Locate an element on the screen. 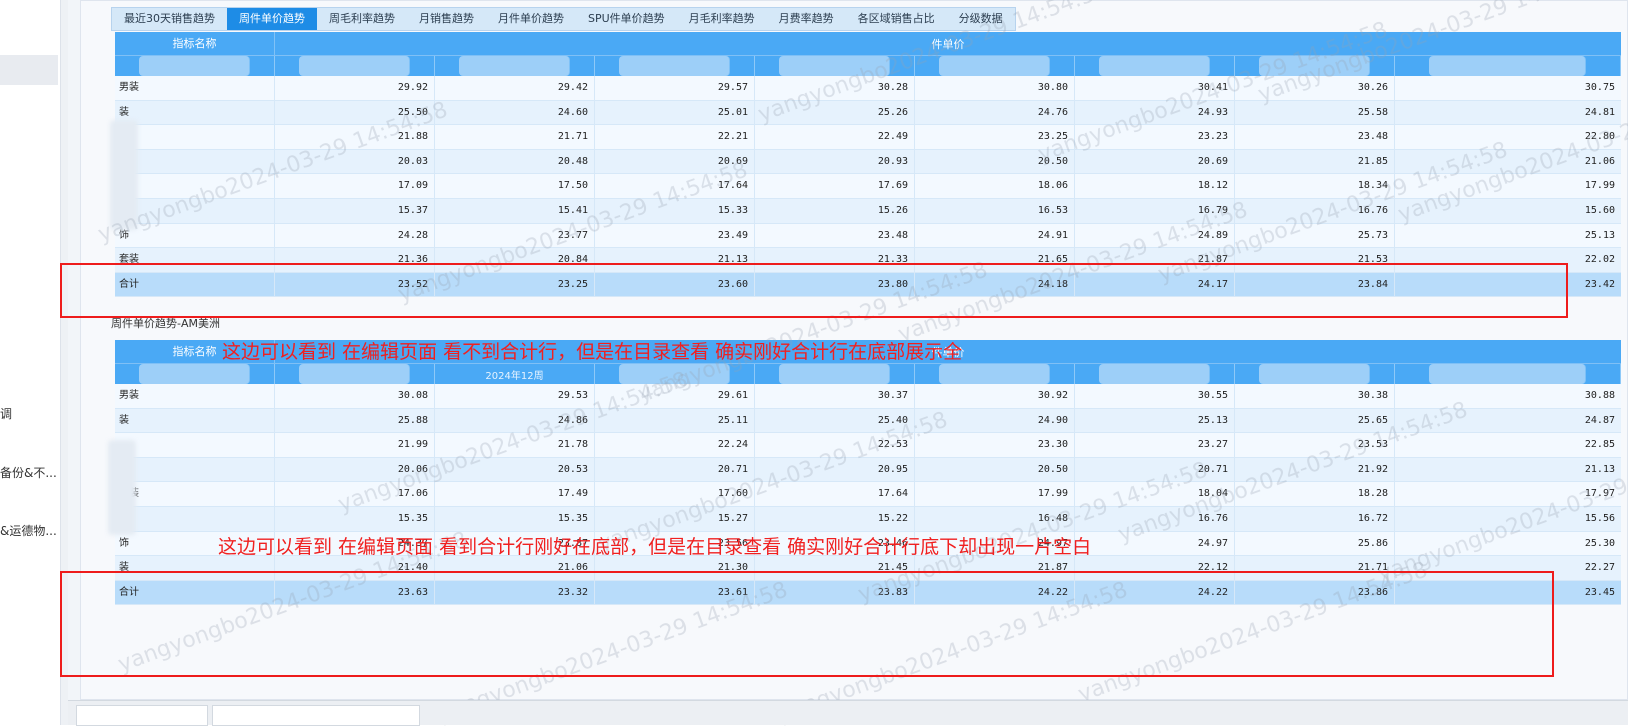 This screenshot has height=728, width=1628. tab-1: 周件单价趋势 is located at coordinates (272, 19).